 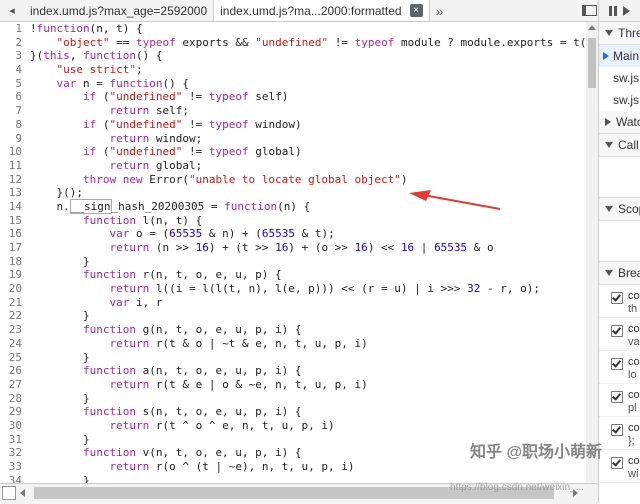 I want to click on line-number: 3, so click(x=15, y=56).